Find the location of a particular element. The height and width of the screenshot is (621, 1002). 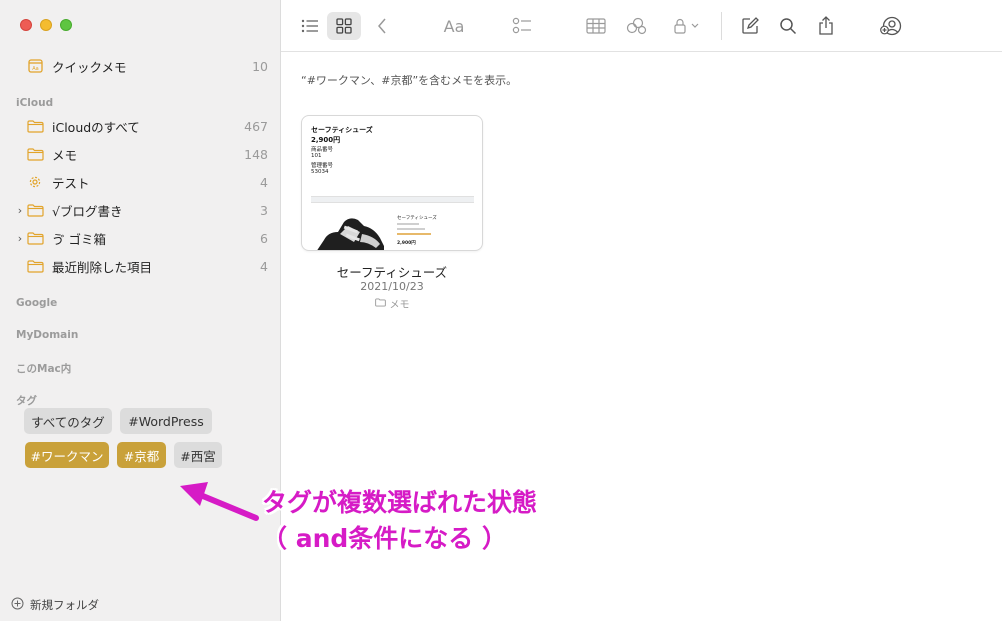

preview-title: セーフティシューズ is located at coordinates (342, 130).